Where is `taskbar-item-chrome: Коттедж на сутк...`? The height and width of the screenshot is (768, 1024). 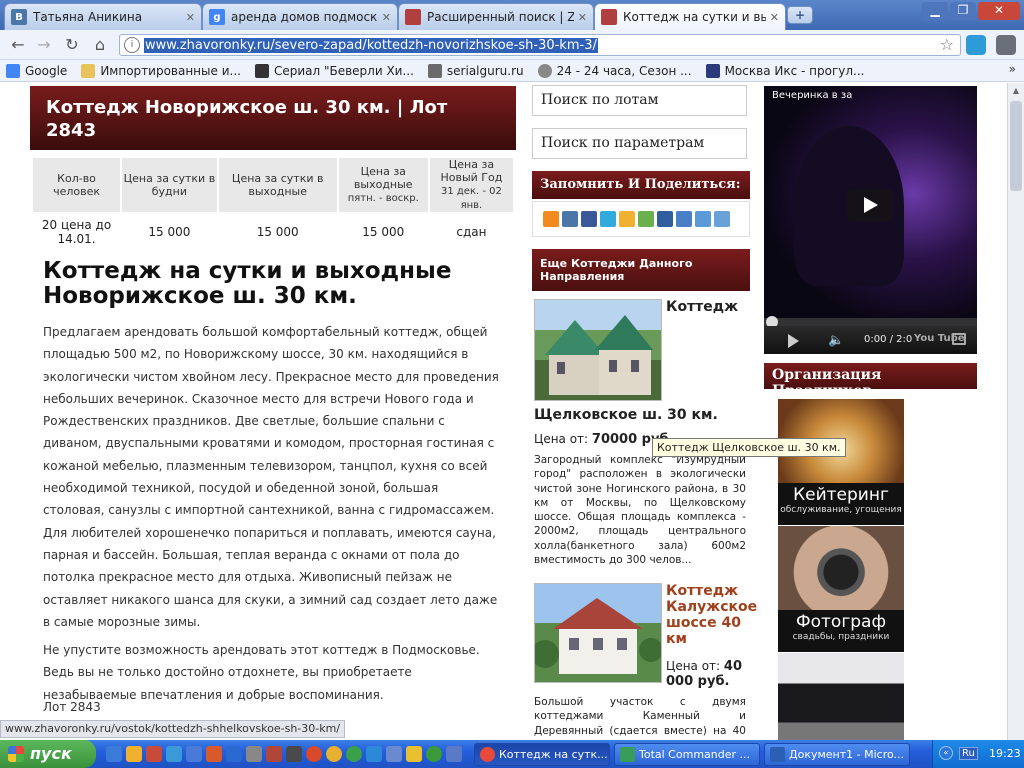 taskbar-item-chrome: Коттедж на сутк... is located at coordinates (542, 754).